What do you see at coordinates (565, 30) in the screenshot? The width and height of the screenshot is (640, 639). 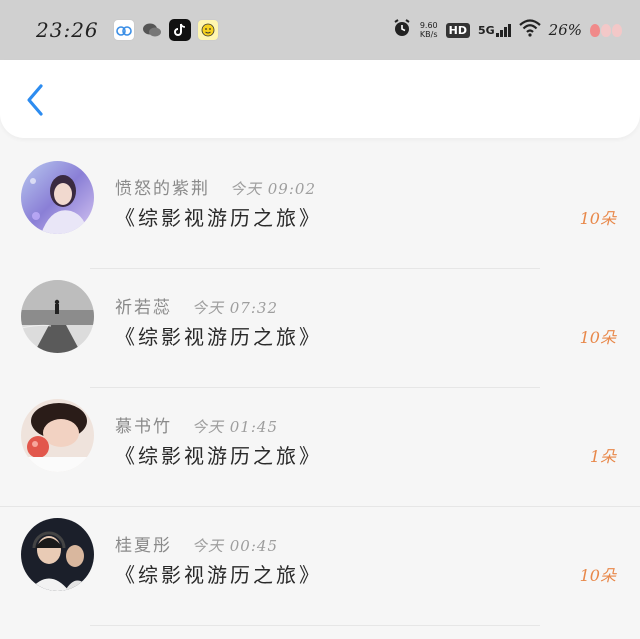 I see `battery-percent: 26%` at bounding box center [565, 30].